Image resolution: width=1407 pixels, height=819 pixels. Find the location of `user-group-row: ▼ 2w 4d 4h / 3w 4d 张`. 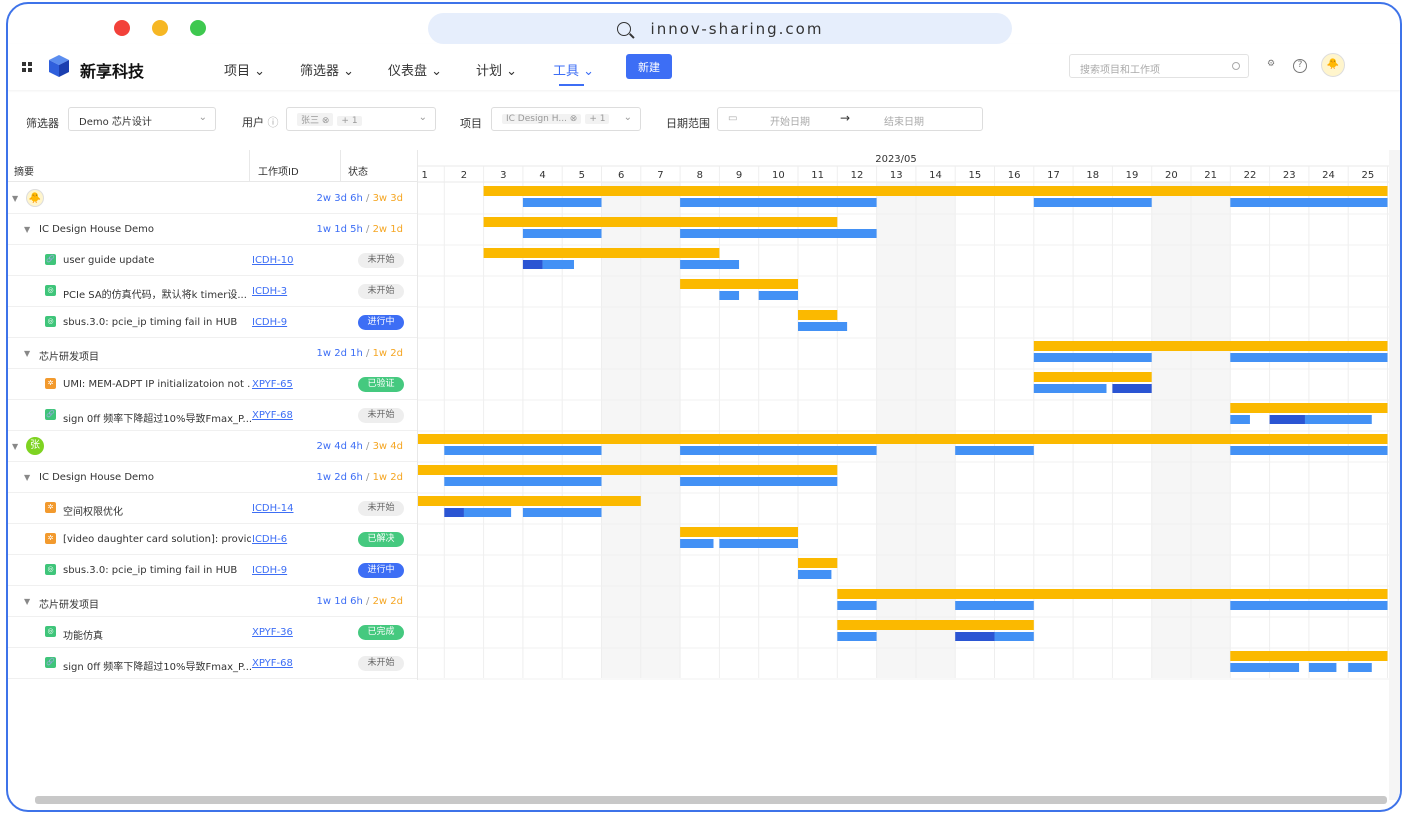

user-group-row: ▼ 2w 4d 4h / 3w 4d 张 is located at coordinates (212, 446).